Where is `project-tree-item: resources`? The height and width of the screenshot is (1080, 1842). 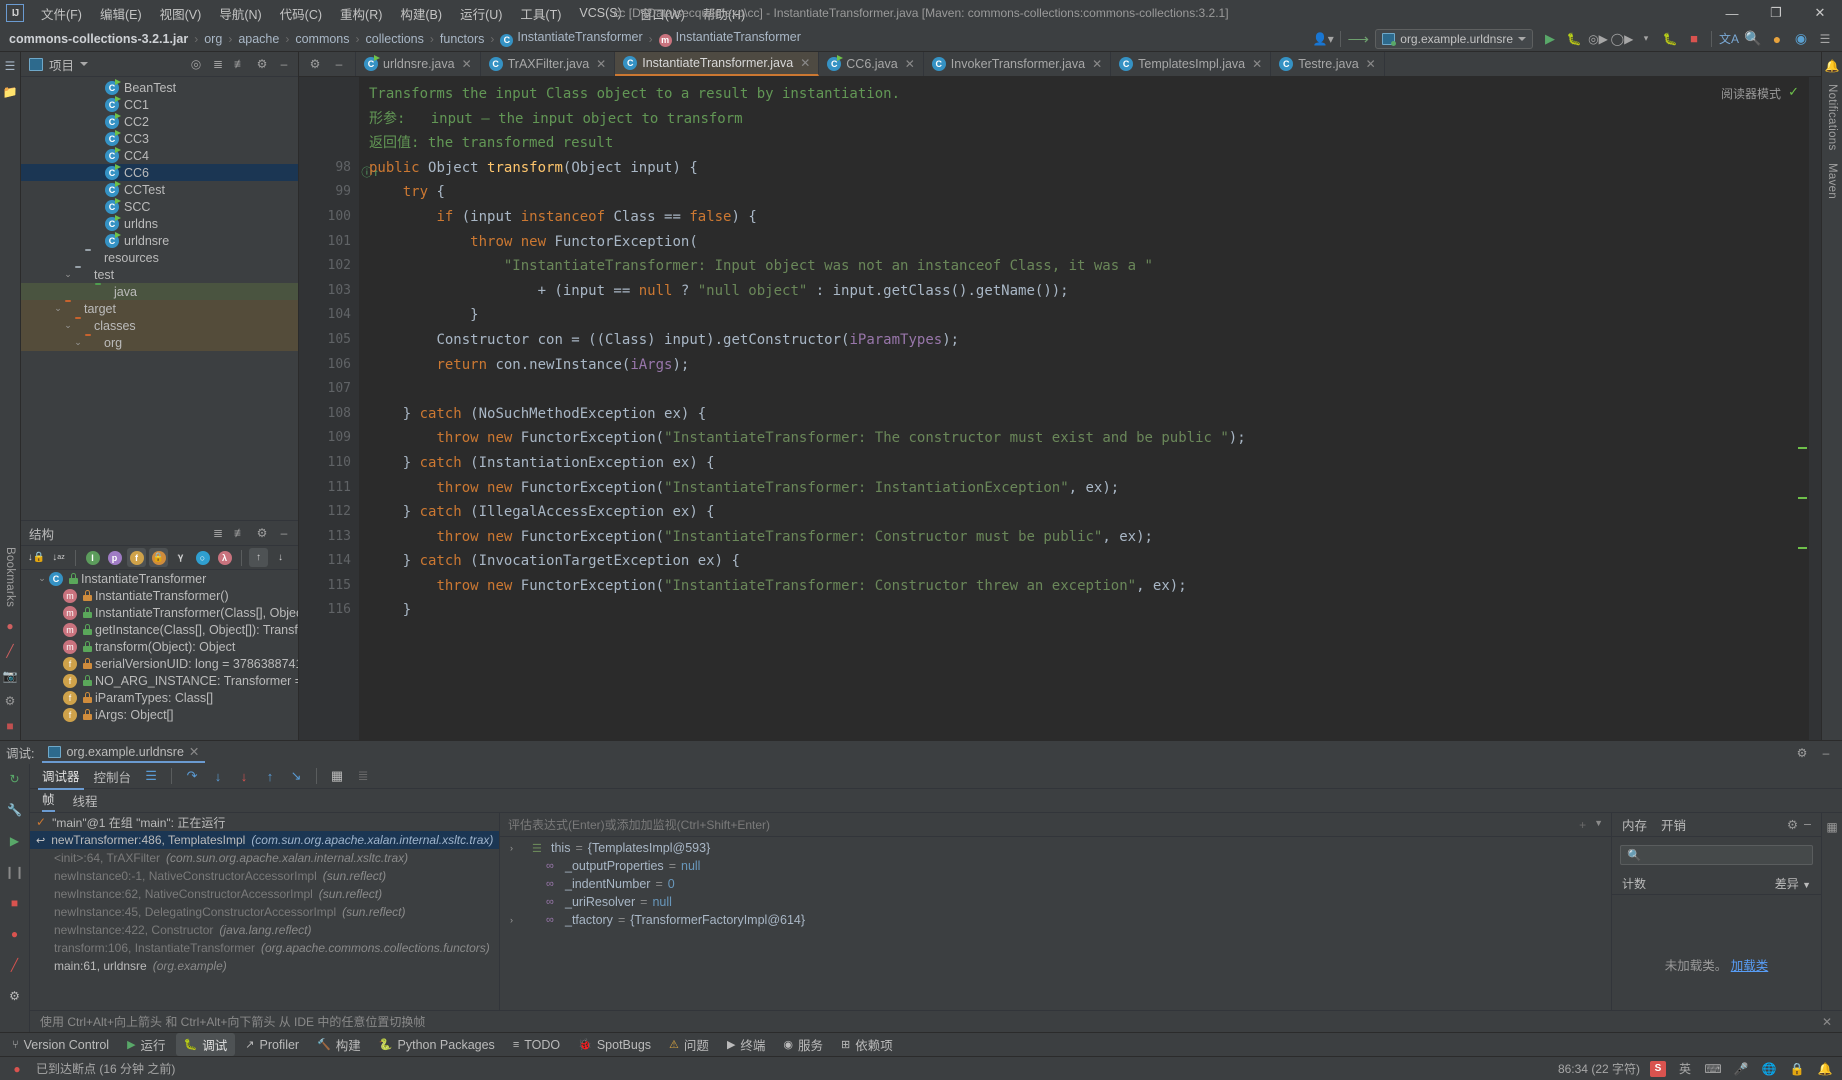 project-tree-item: resources is located at coordinates (159, 257).